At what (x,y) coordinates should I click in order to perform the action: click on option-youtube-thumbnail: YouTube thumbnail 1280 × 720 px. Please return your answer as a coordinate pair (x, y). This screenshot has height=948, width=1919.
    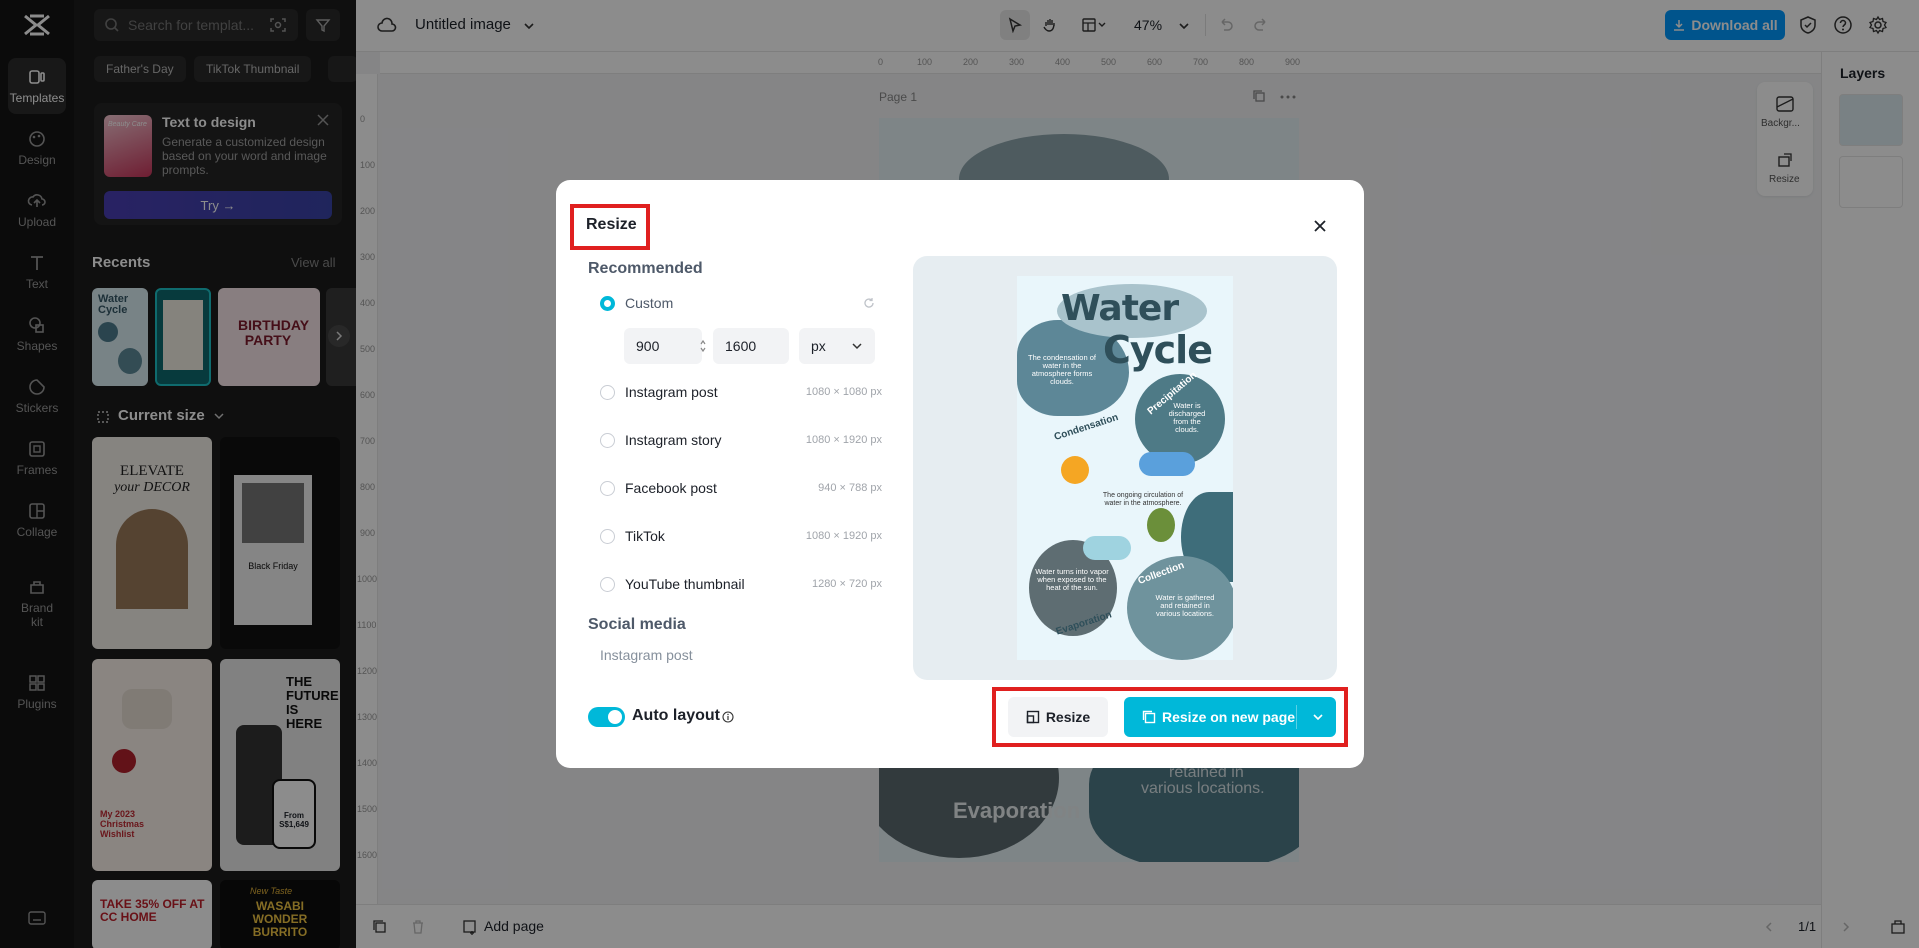
    Looking at the image, I should click on (741, 584).